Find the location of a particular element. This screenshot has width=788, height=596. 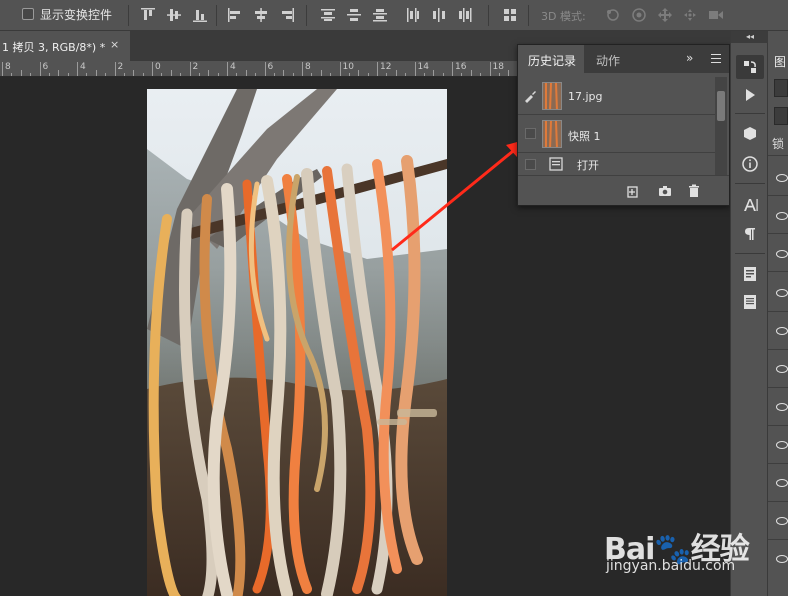

tab-history: 历史记录 is located at coordinates (551, 59).